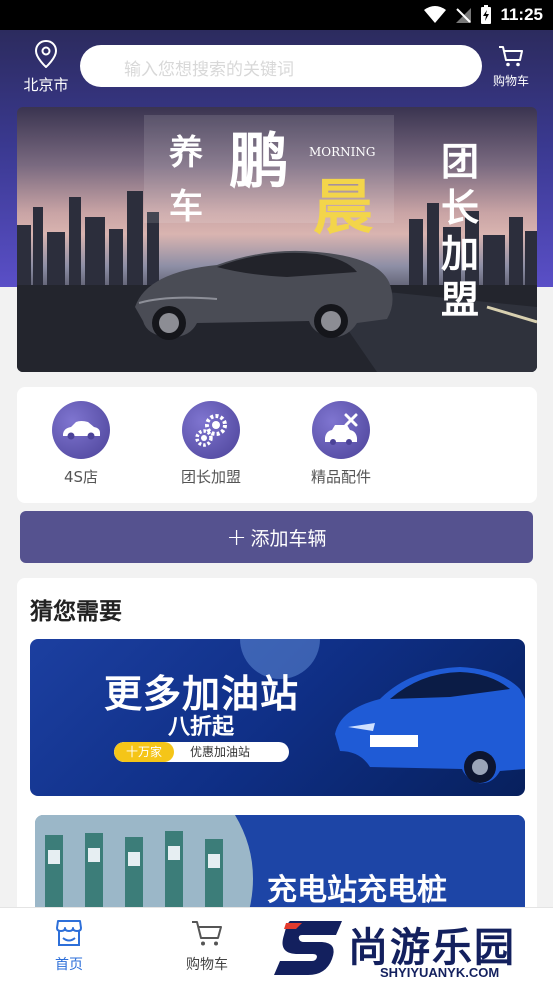  Describe the element at coordinates (236, 537) in the screenshot. I see `plus-icon: +` at that location.